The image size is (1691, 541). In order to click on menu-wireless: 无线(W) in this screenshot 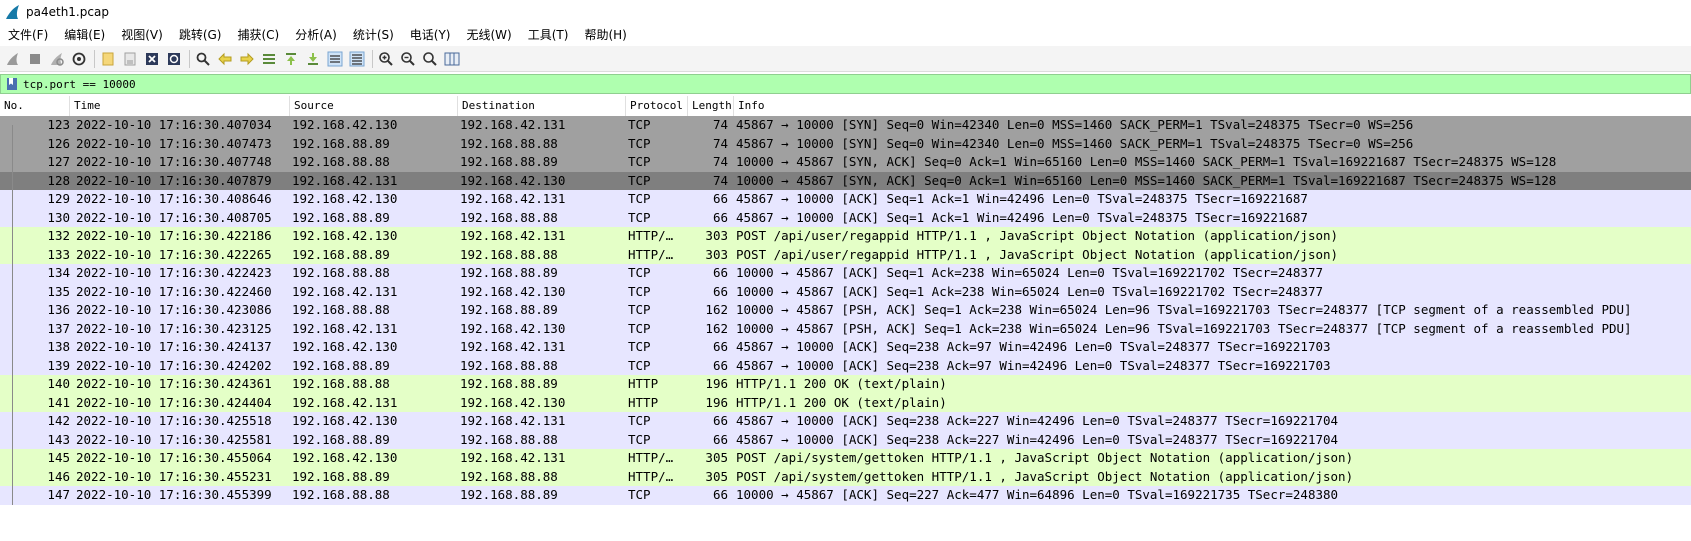, I will do `click(489, 35)`.